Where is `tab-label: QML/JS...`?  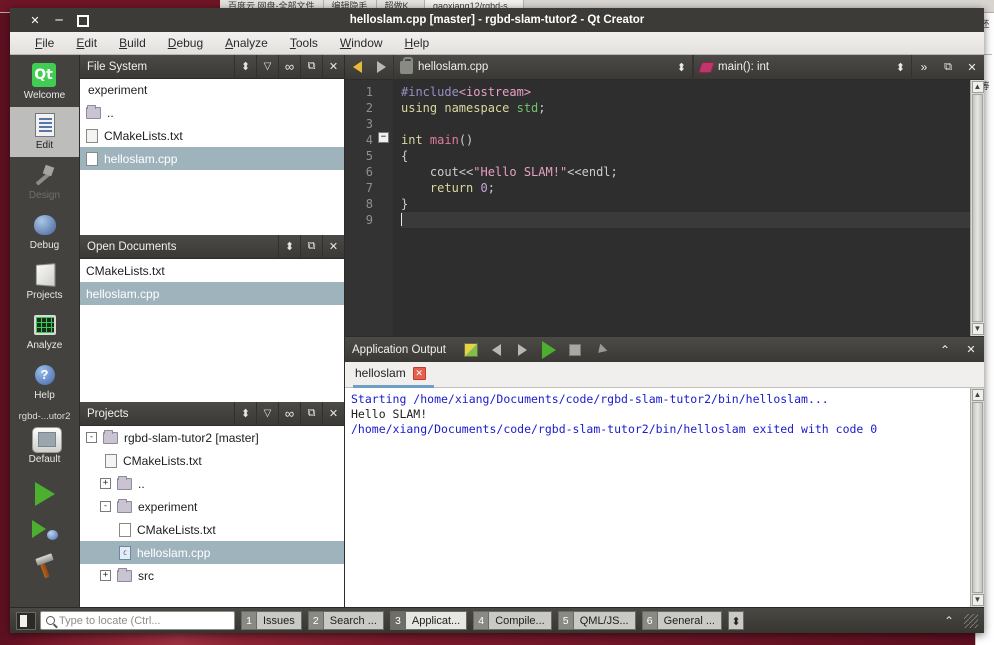
tab-label: QML/JS... is located at coordinates (604, 620).